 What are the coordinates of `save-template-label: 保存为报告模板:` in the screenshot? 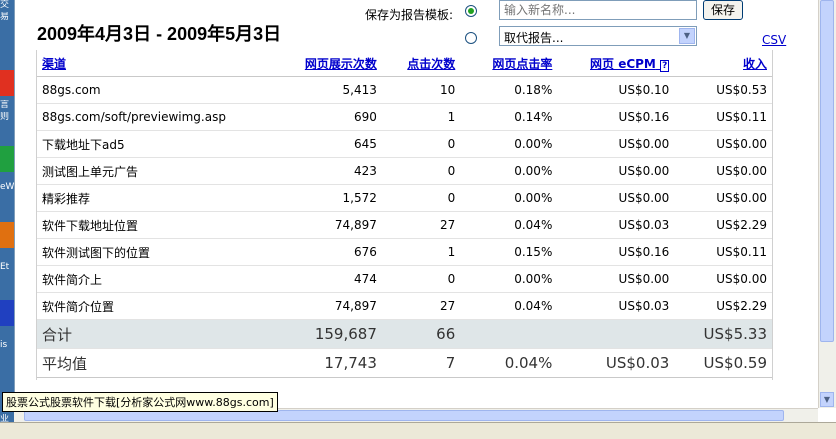 It's located at (409, 15).